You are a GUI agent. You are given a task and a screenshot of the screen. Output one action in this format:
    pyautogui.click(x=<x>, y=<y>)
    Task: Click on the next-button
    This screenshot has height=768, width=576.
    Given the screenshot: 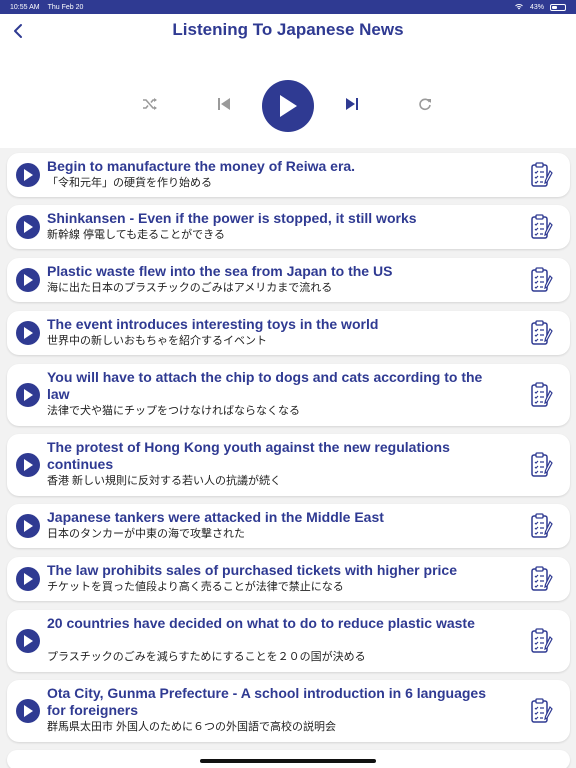 What is the action you would take?
    pyautogui.click(x=352, y=104)
    